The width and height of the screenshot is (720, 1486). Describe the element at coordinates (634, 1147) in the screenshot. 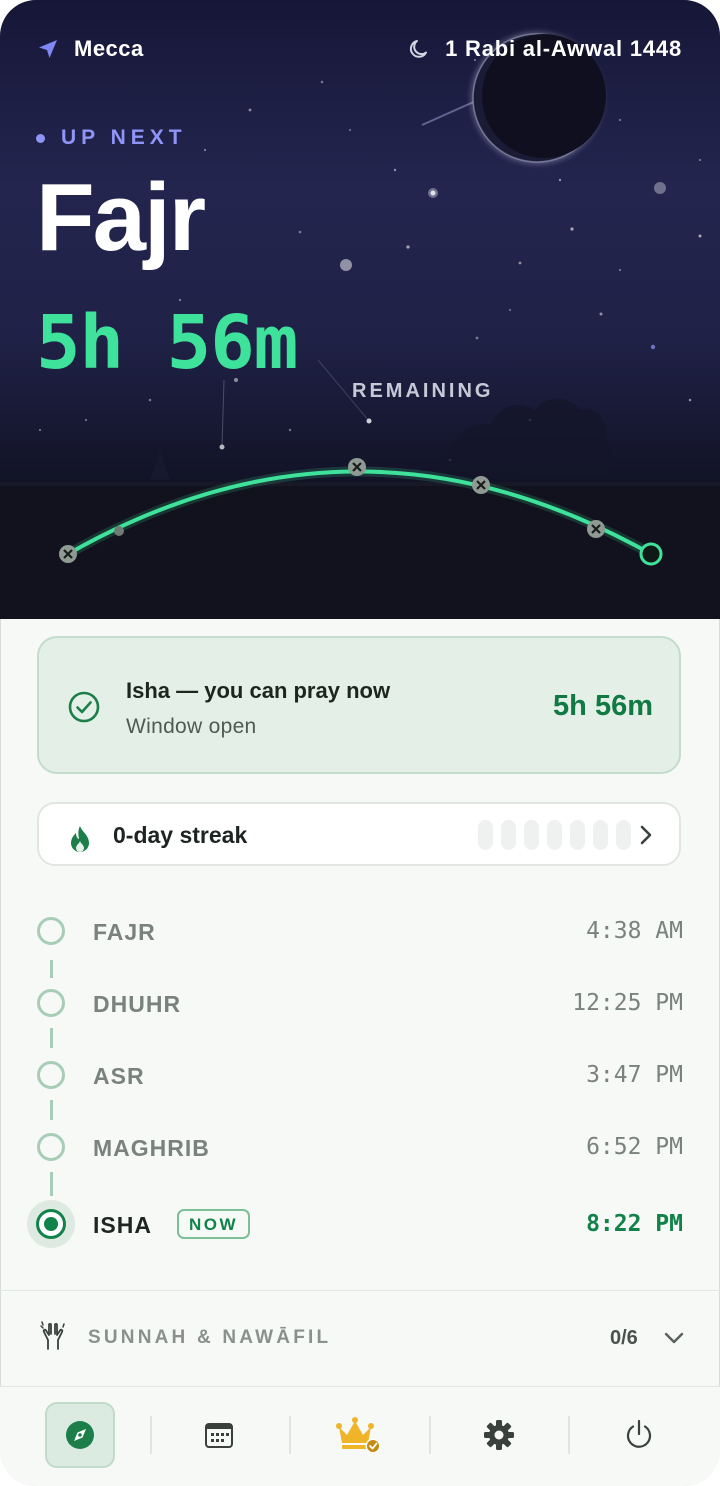

I see `prayer-time: 6:52 PM` at that location.